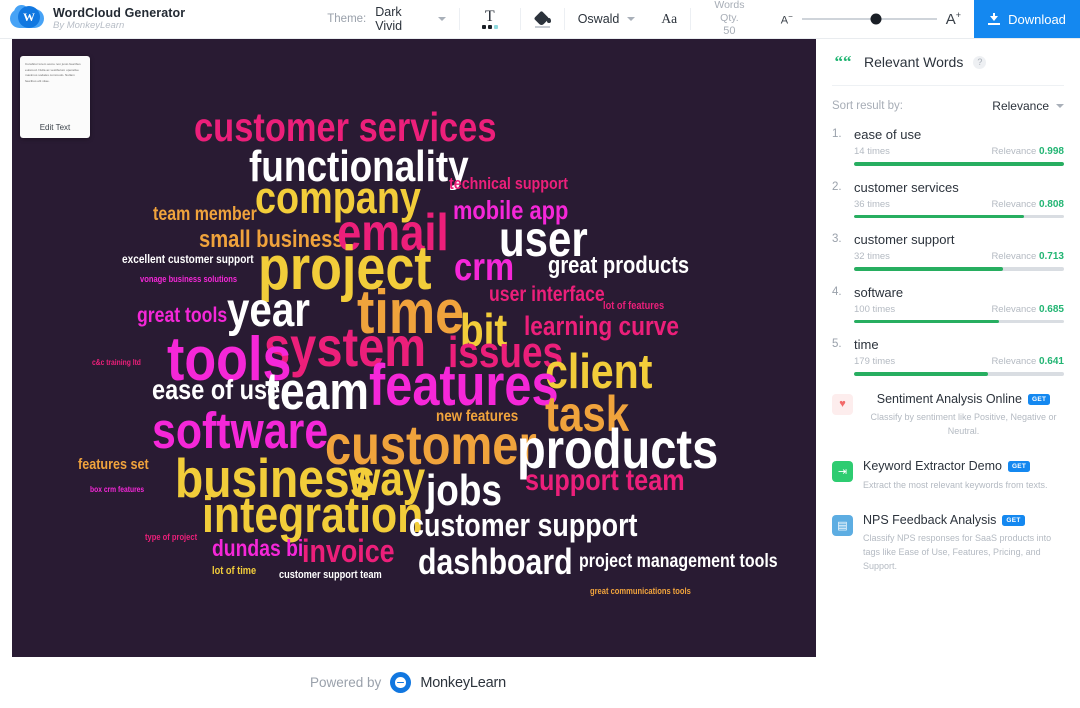 The height and width of the screenshot is (708, 1080). What do you see at coordinates (464, 386) in the screenshot?
I see `cloud-word: features` at bounding box center [464, 386].